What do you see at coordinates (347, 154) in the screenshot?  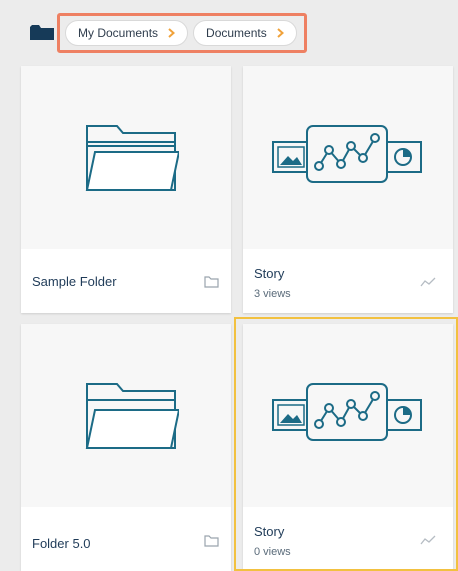 I see `story-chart-icon` at bounding box center [347, 154].